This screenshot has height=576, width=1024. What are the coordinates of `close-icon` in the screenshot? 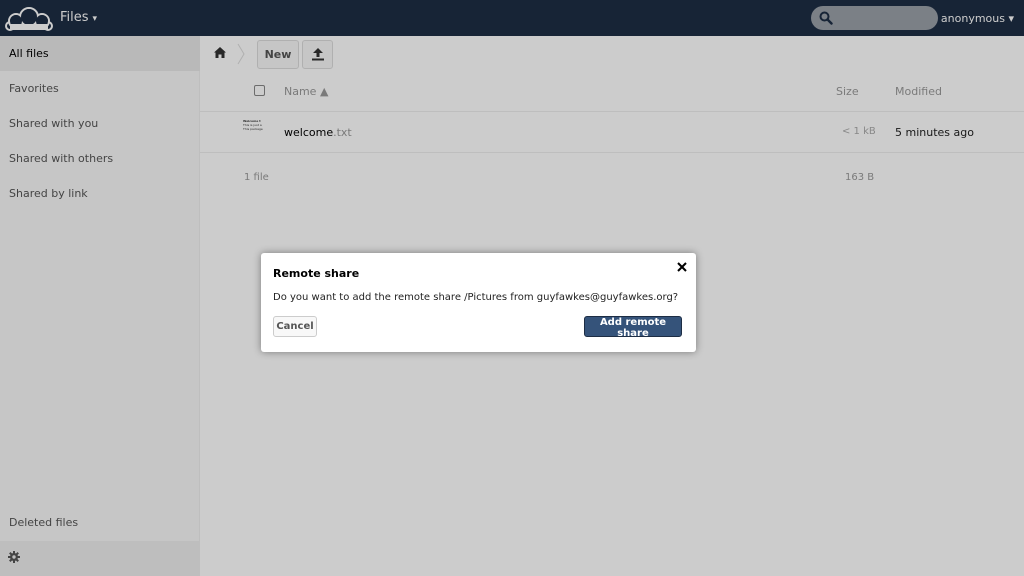 It's located at (682, 267).